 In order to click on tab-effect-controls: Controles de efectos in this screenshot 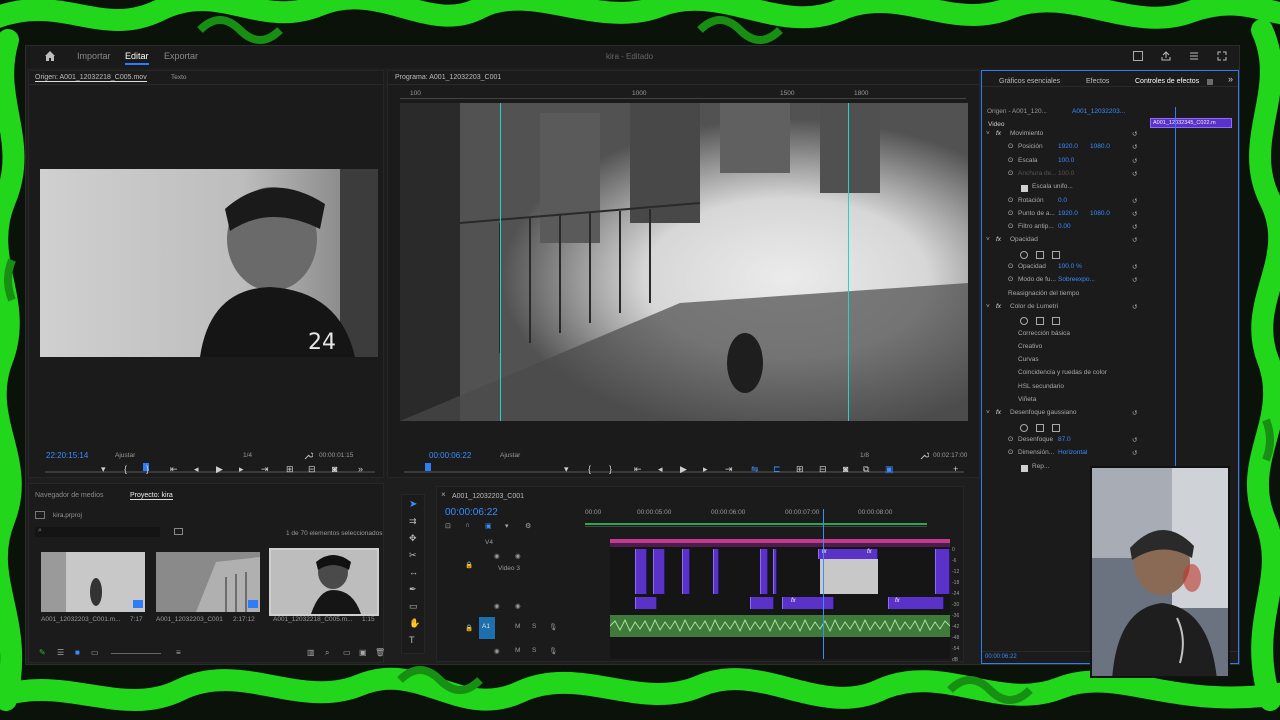, I will do `click(1167, 81)`.